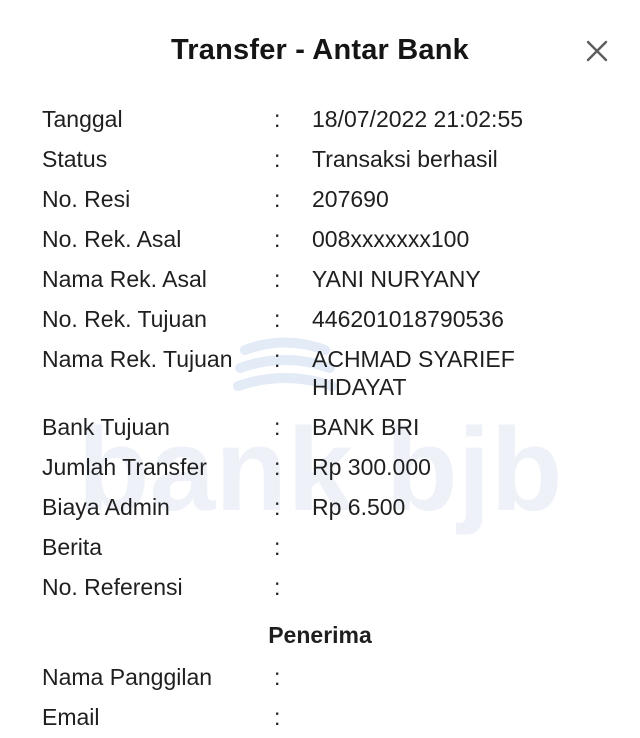 The image size is (640, 738). Describe the element at coordinates (127, 677) in the screenshot. I see `detail-label: Nama Panggilan` at that location.